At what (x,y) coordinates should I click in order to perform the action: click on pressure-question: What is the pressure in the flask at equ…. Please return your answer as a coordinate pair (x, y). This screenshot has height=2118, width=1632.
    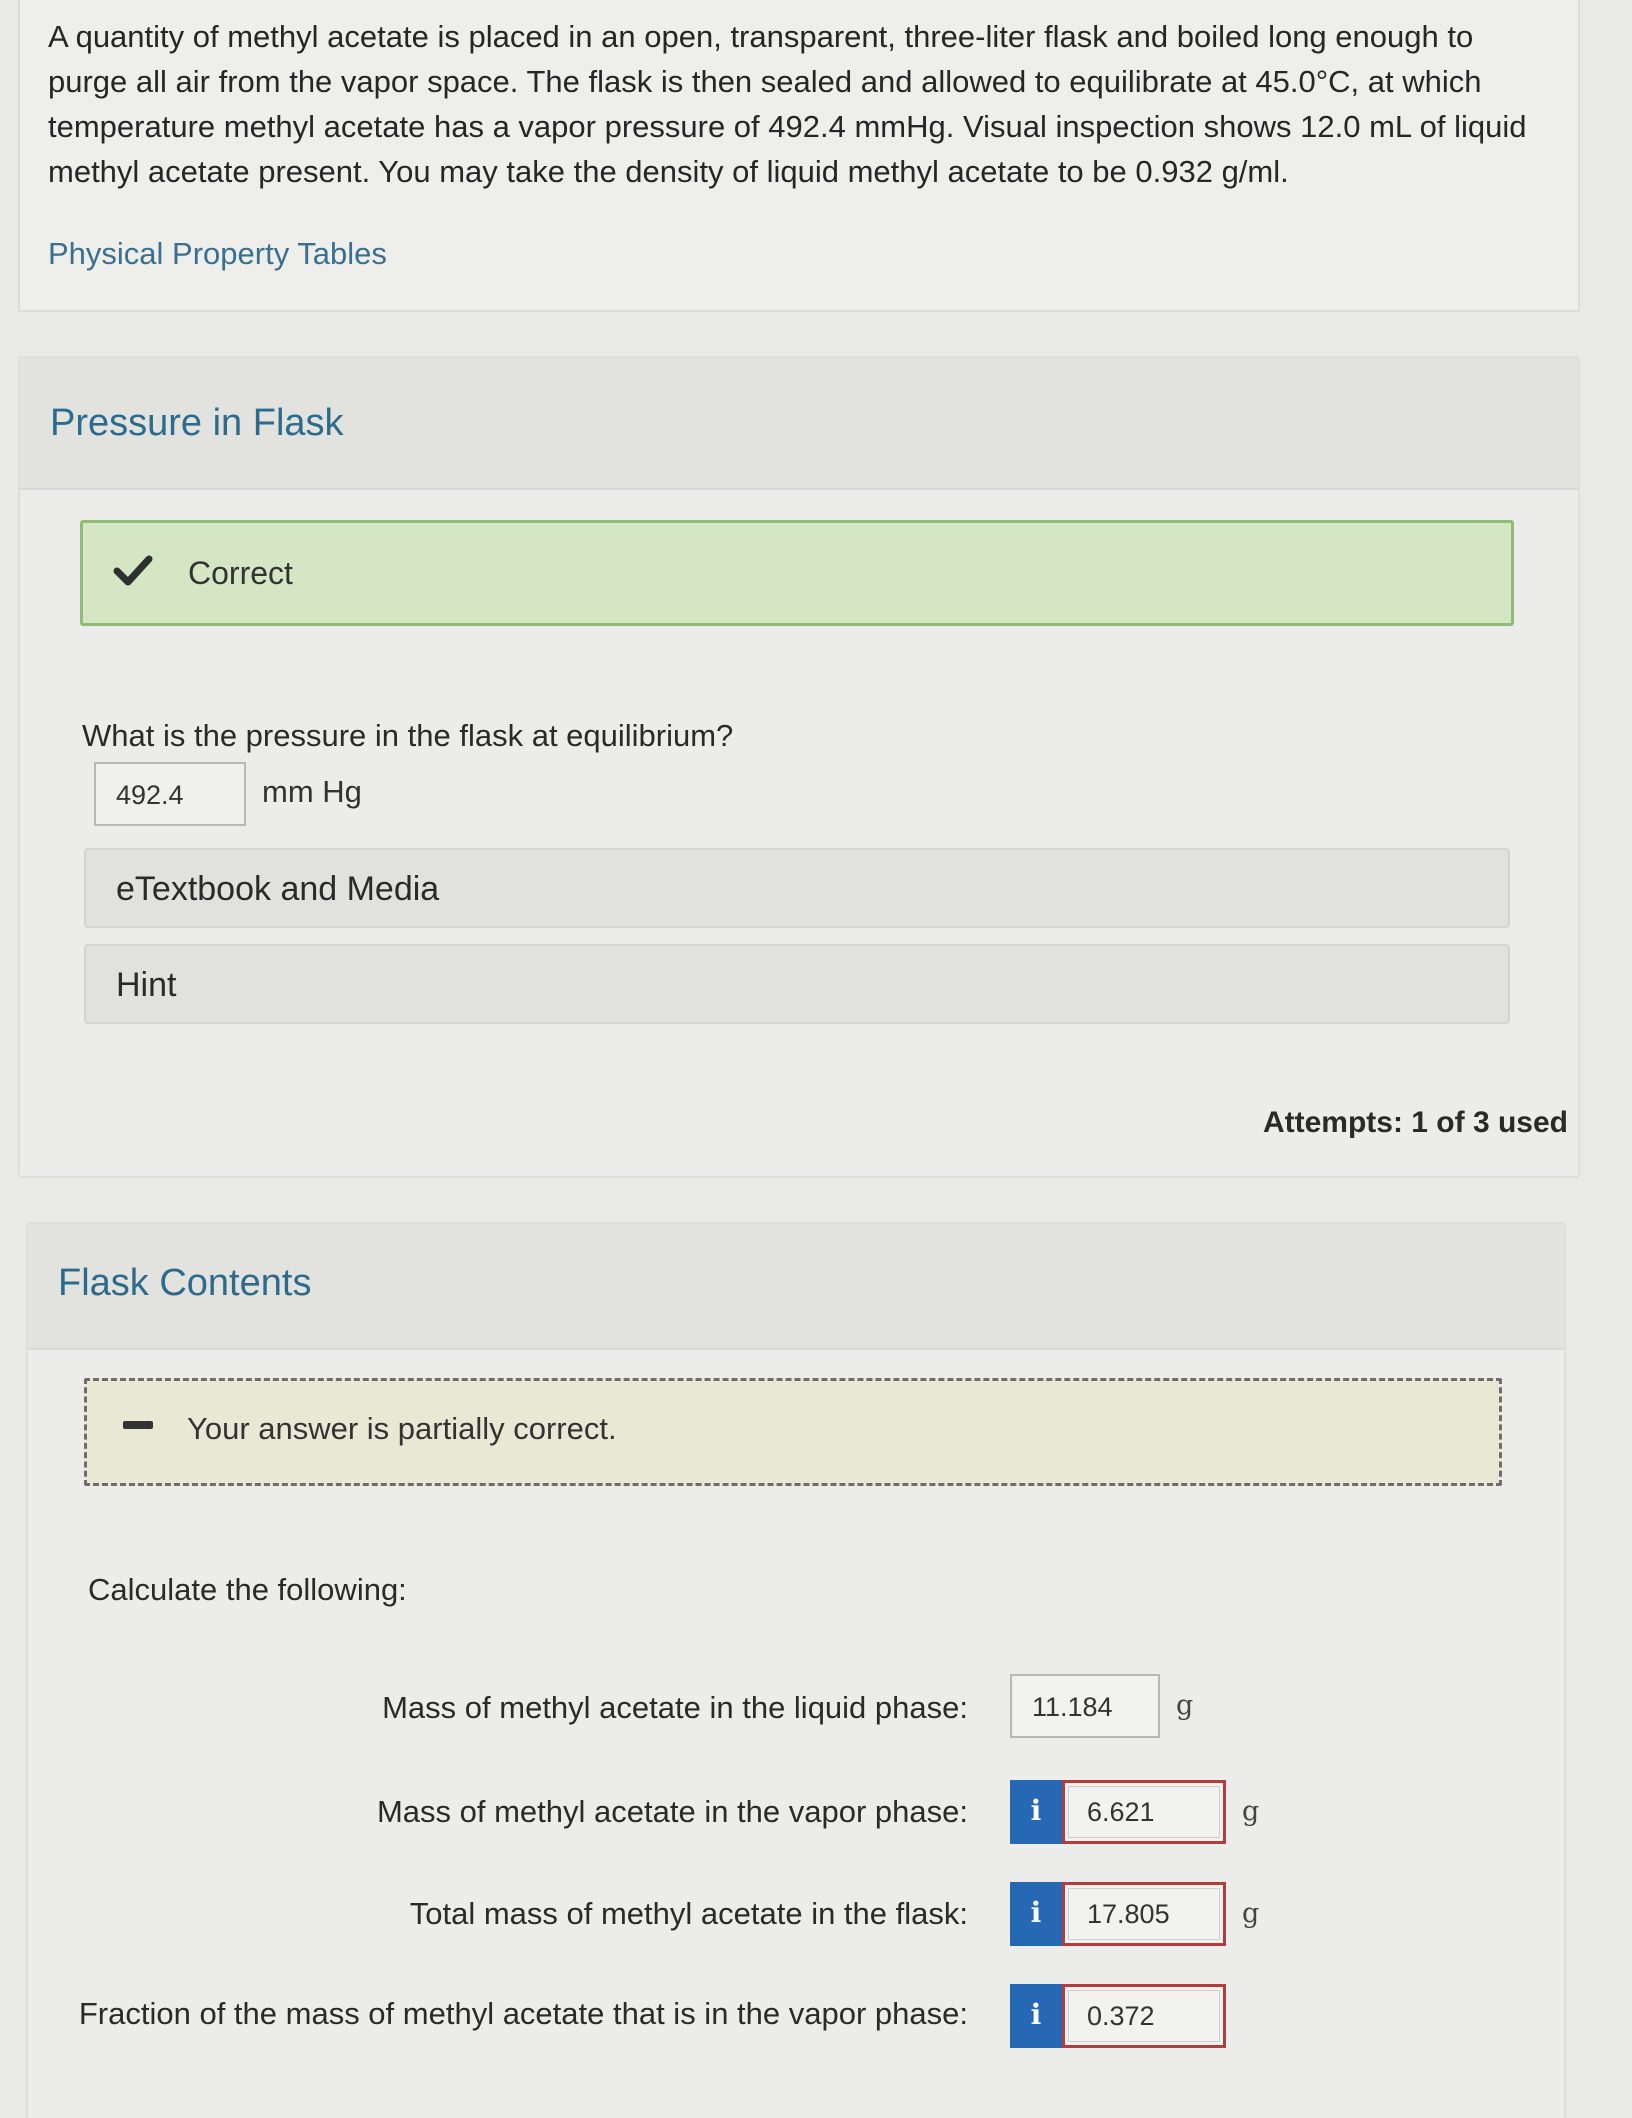
    Looking at the image, I should click on (408, 735).